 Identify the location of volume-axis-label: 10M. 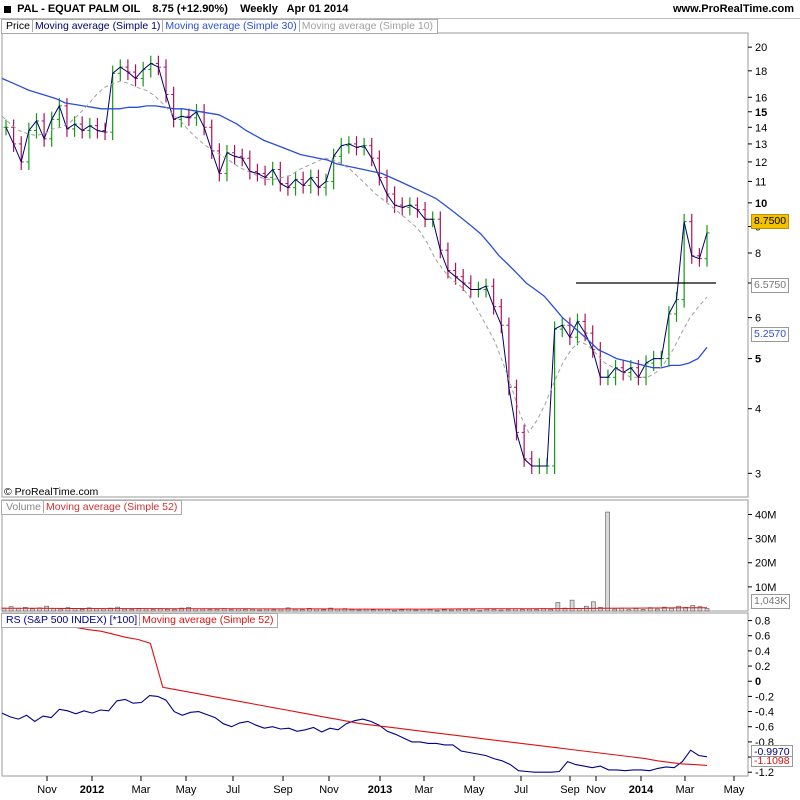
(765, 588).